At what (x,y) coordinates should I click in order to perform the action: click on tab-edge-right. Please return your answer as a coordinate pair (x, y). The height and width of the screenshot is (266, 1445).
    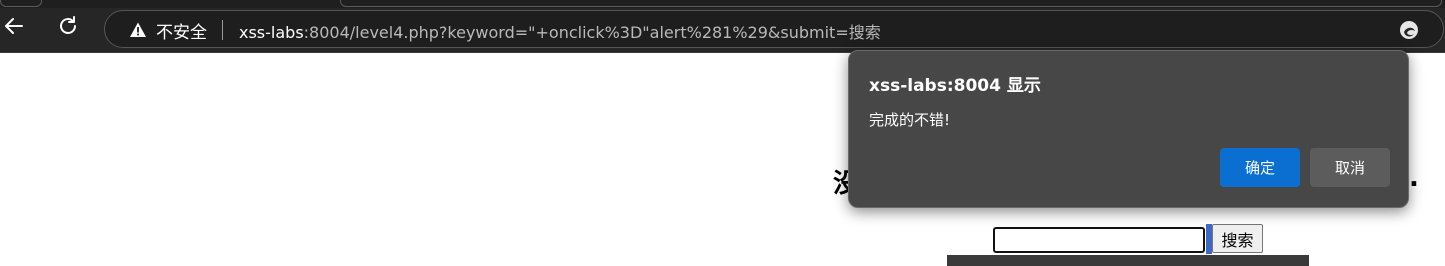
    Looking at the image, I should click on (891, 3).